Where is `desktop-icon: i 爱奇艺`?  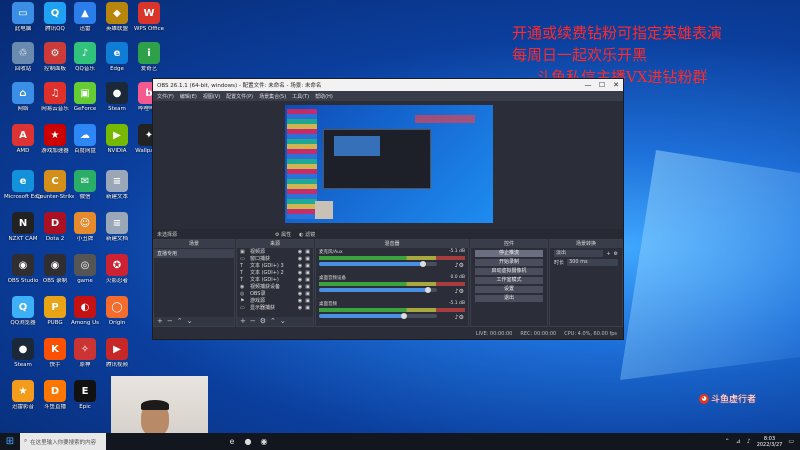 desktop-icon: i 爱奇艺 is located at coordinates (149, 57).